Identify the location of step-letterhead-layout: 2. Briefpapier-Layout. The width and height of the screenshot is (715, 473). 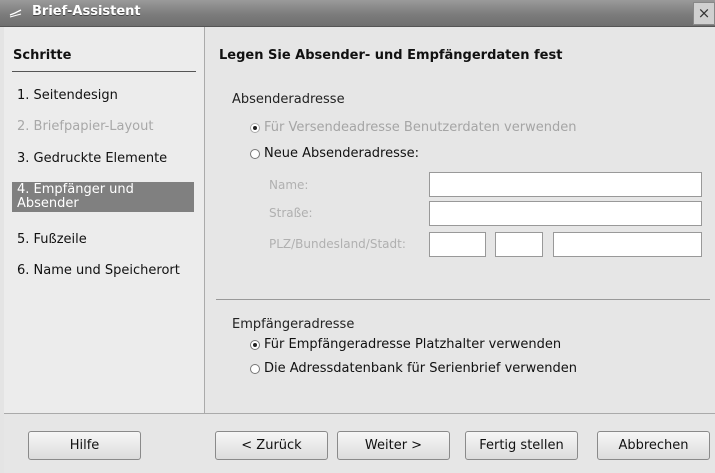
(85, 126).